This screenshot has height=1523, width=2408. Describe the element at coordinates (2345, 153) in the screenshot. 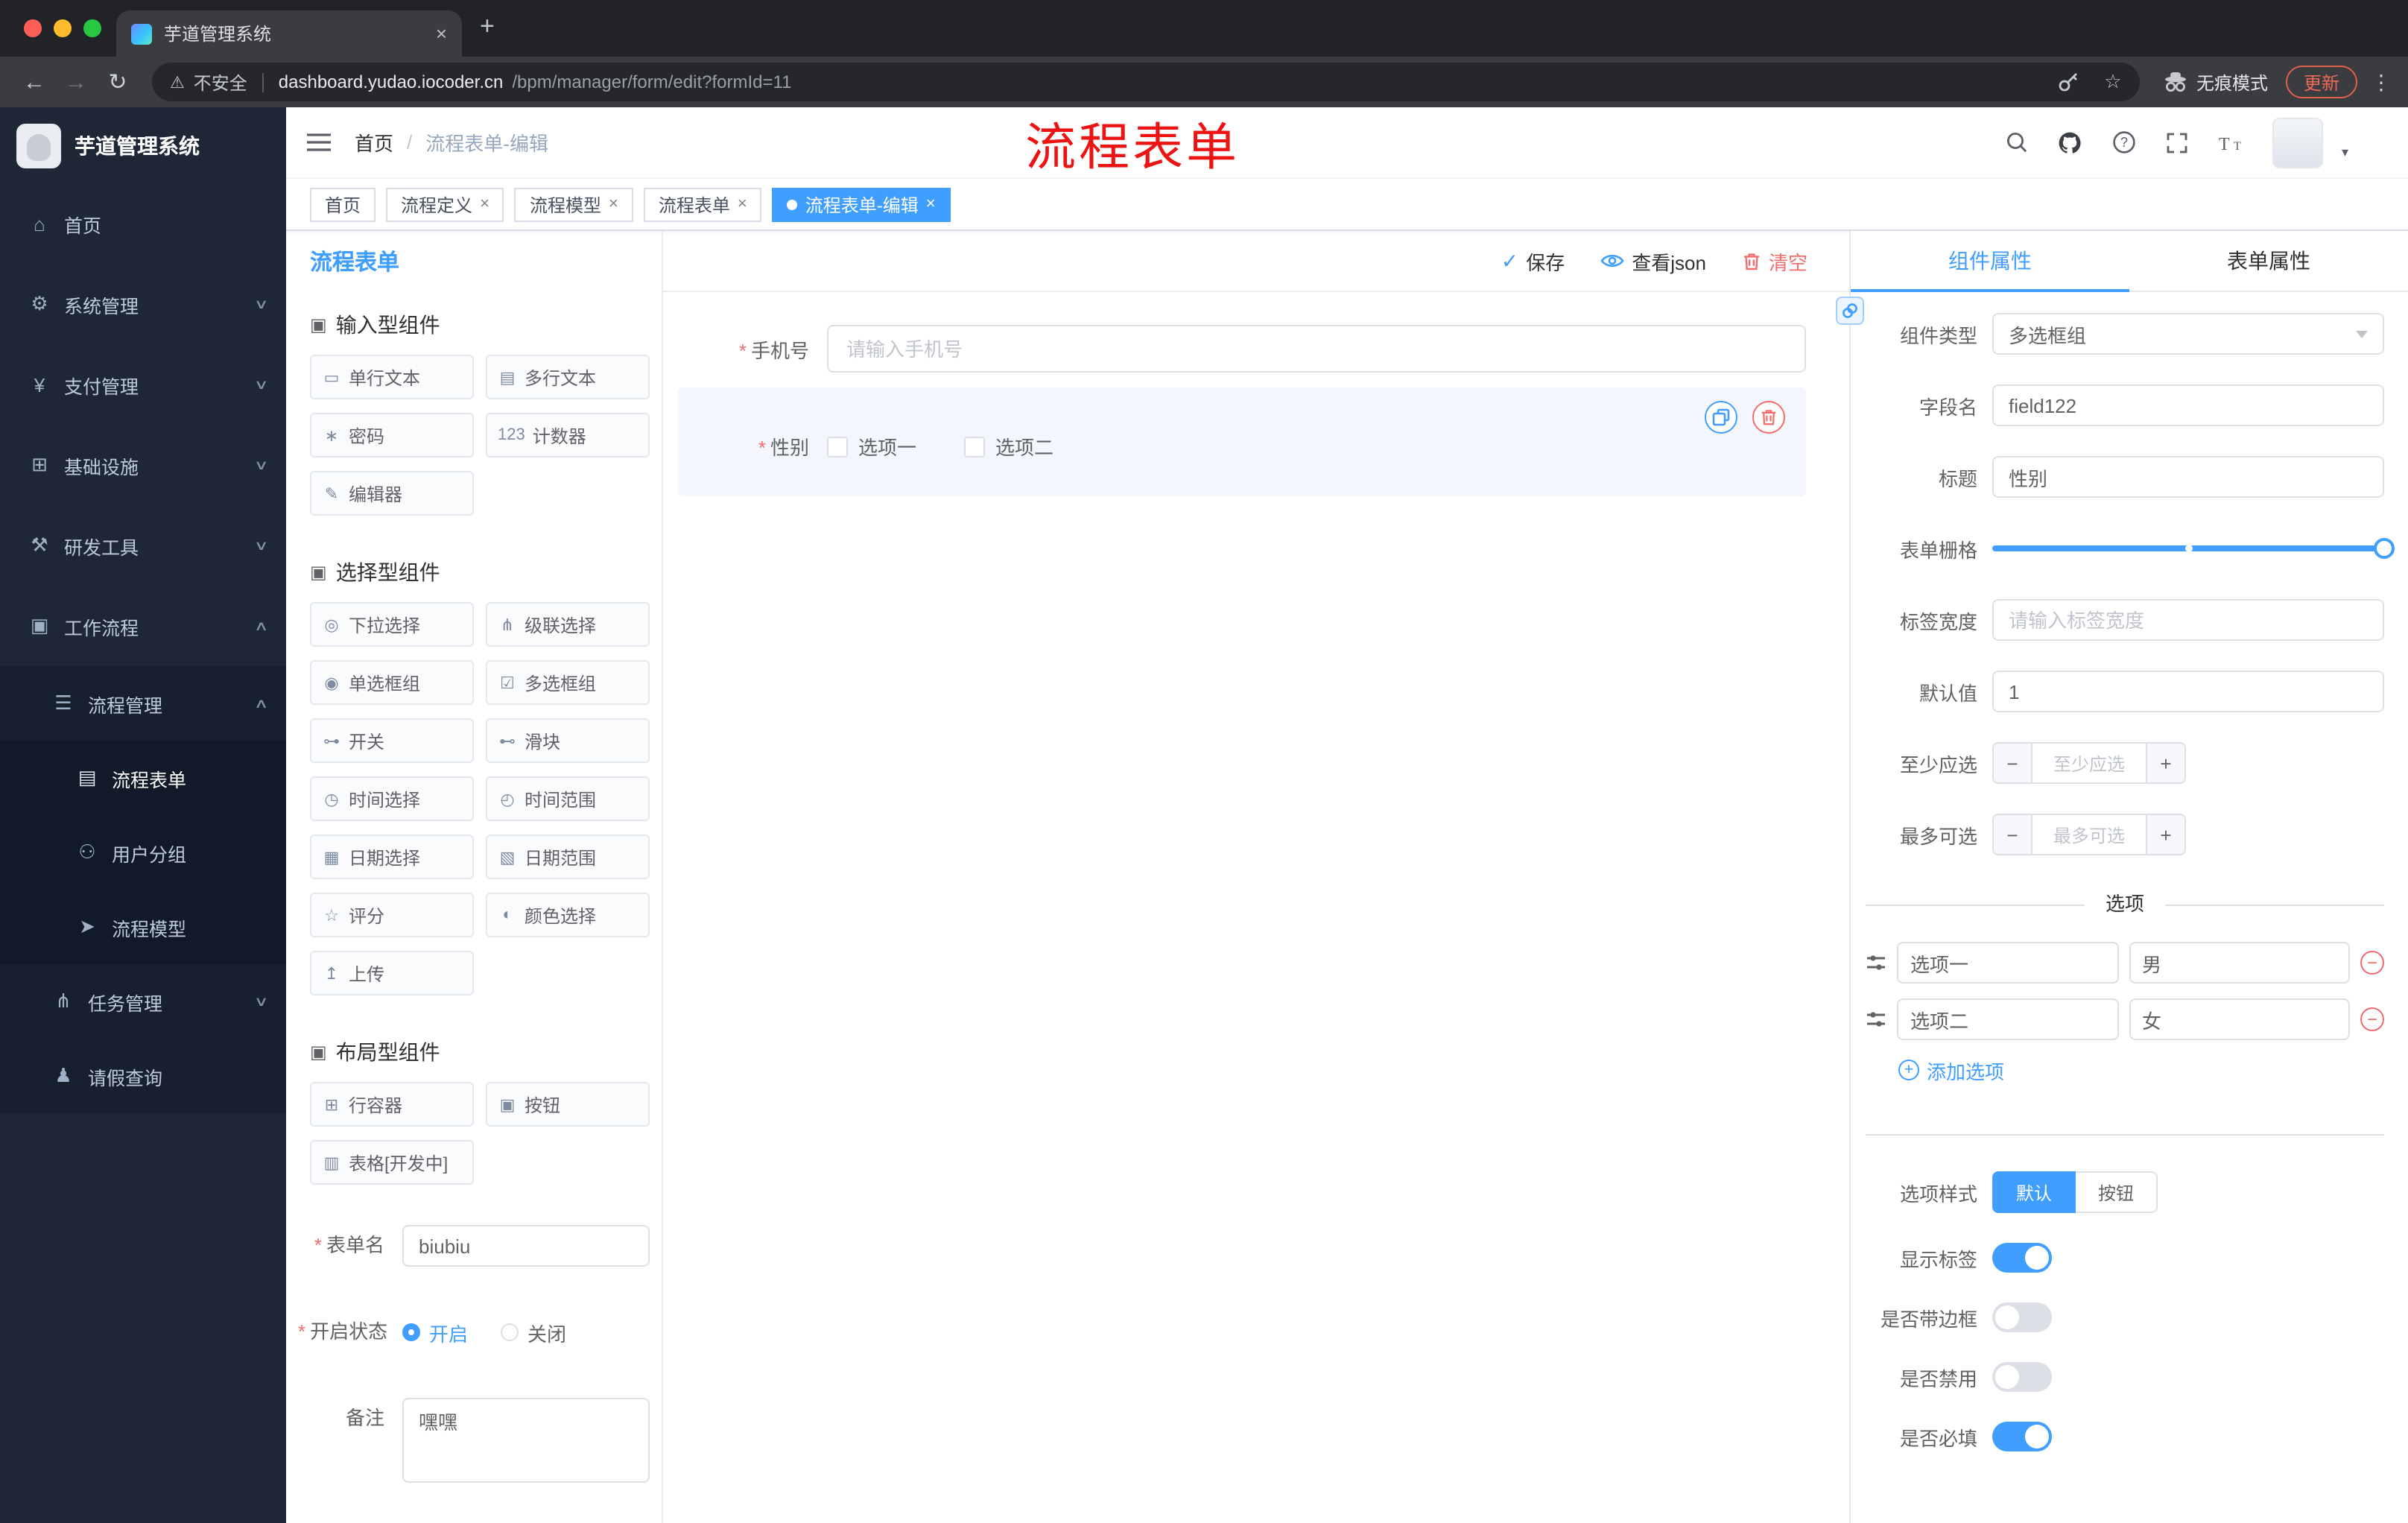

I see `avatar-caret-icon: ▾` at that location.